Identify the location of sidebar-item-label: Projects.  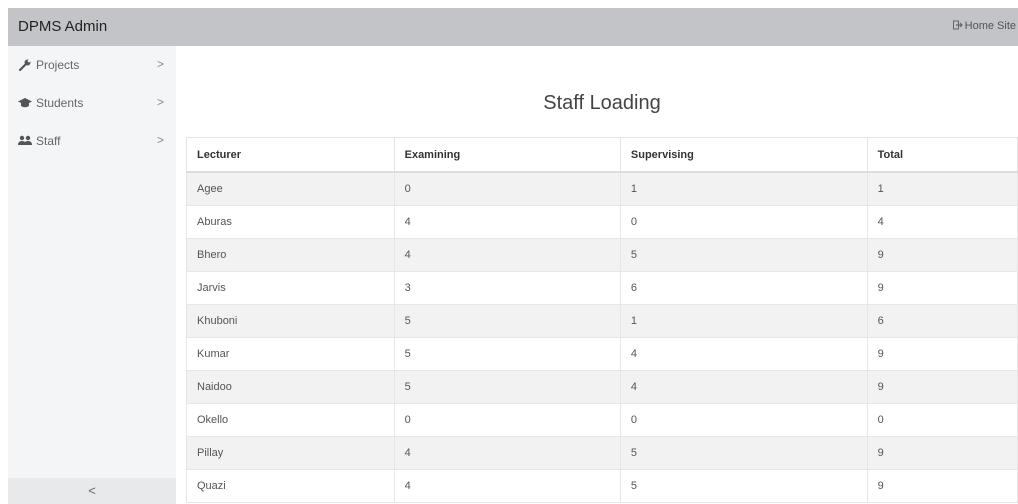
(58, 65).